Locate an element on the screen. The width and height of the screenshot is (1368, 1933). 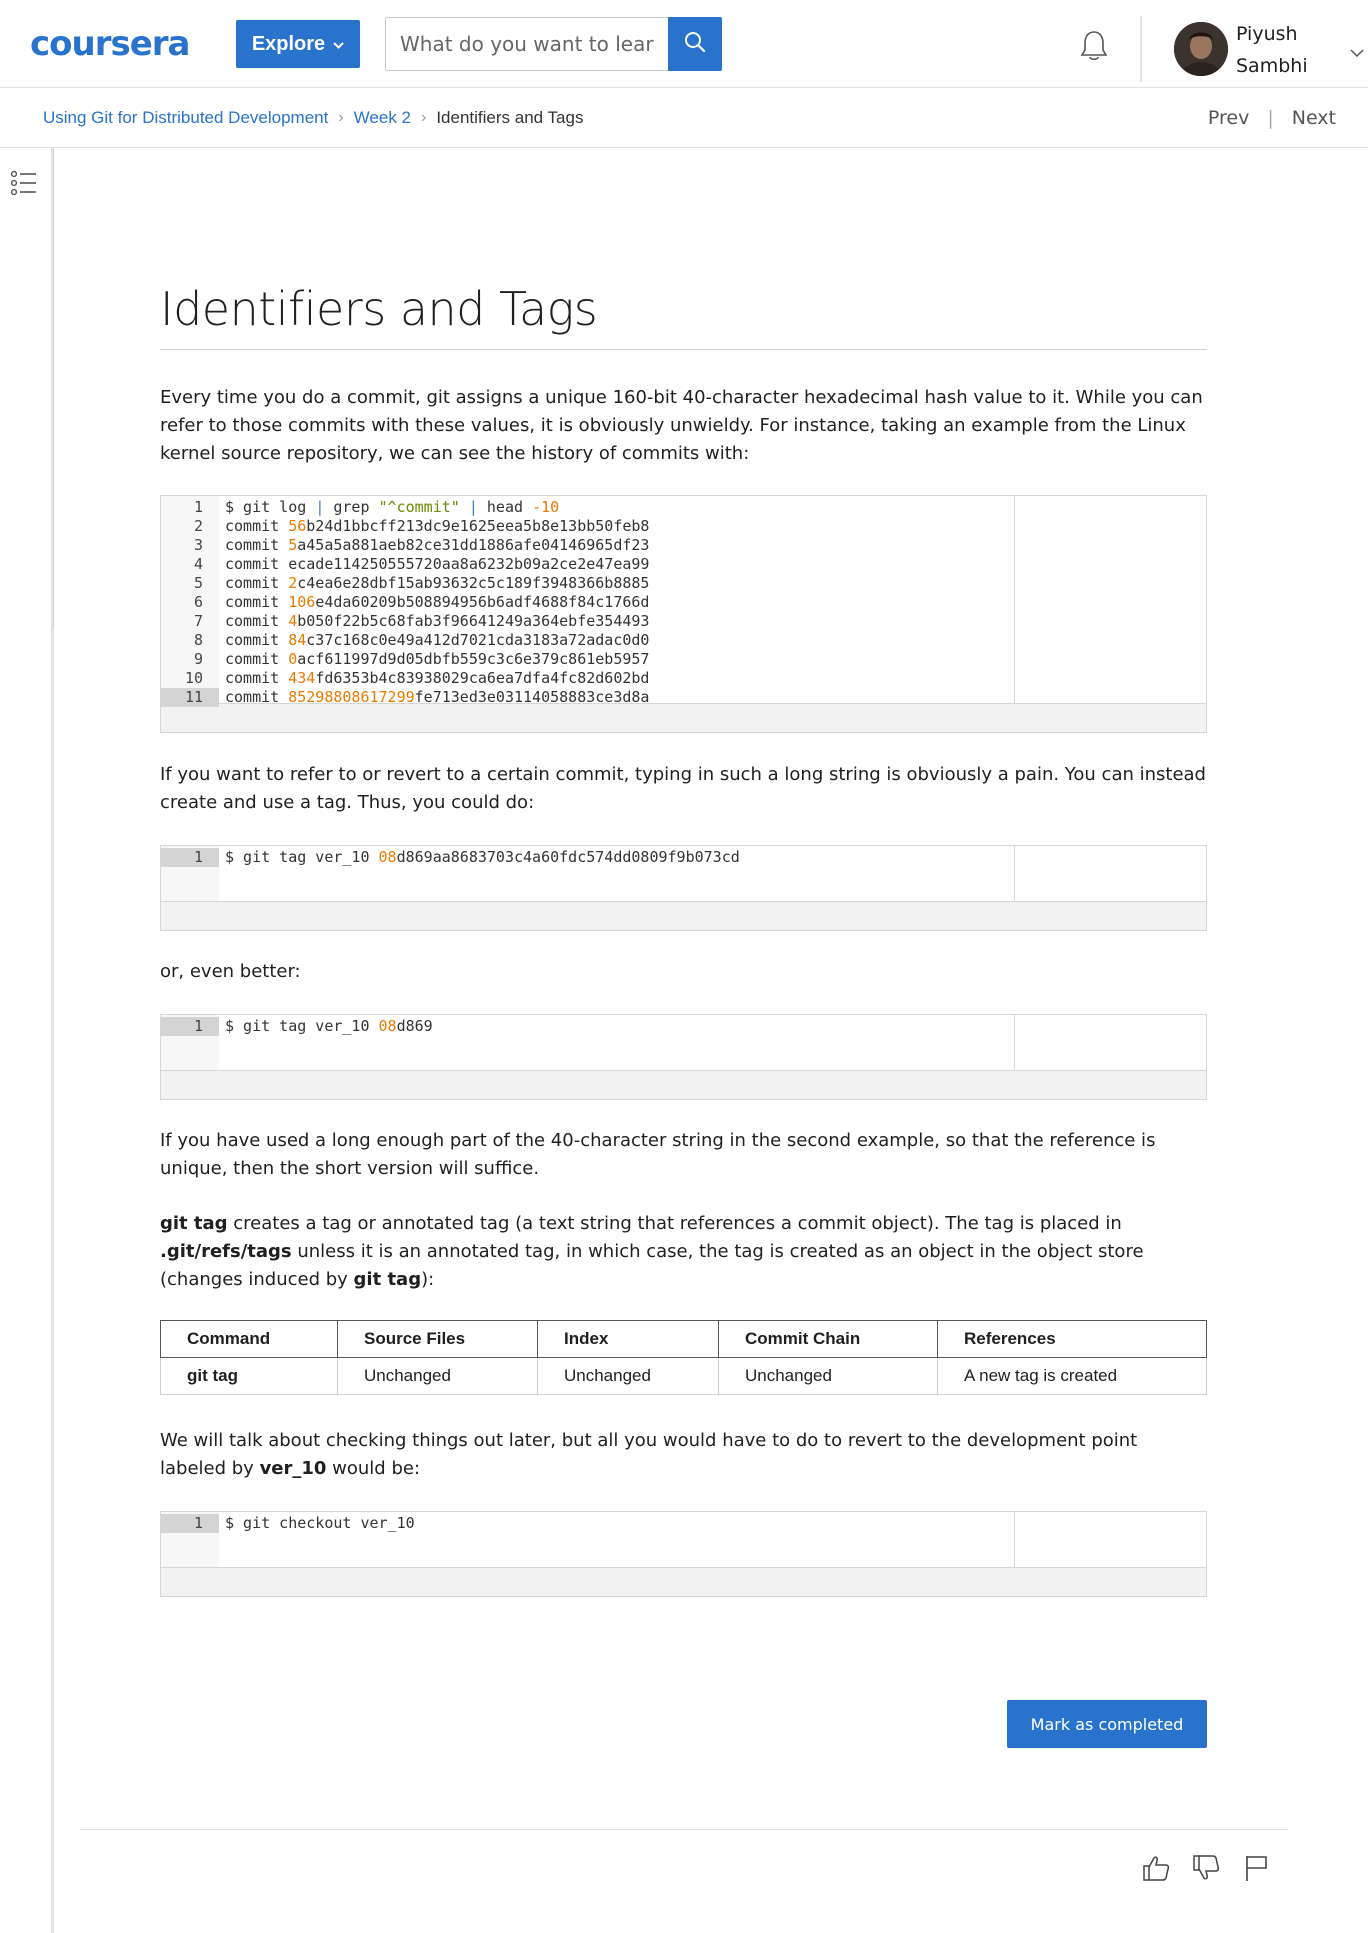
search-input is located at coordinates (527, 44).